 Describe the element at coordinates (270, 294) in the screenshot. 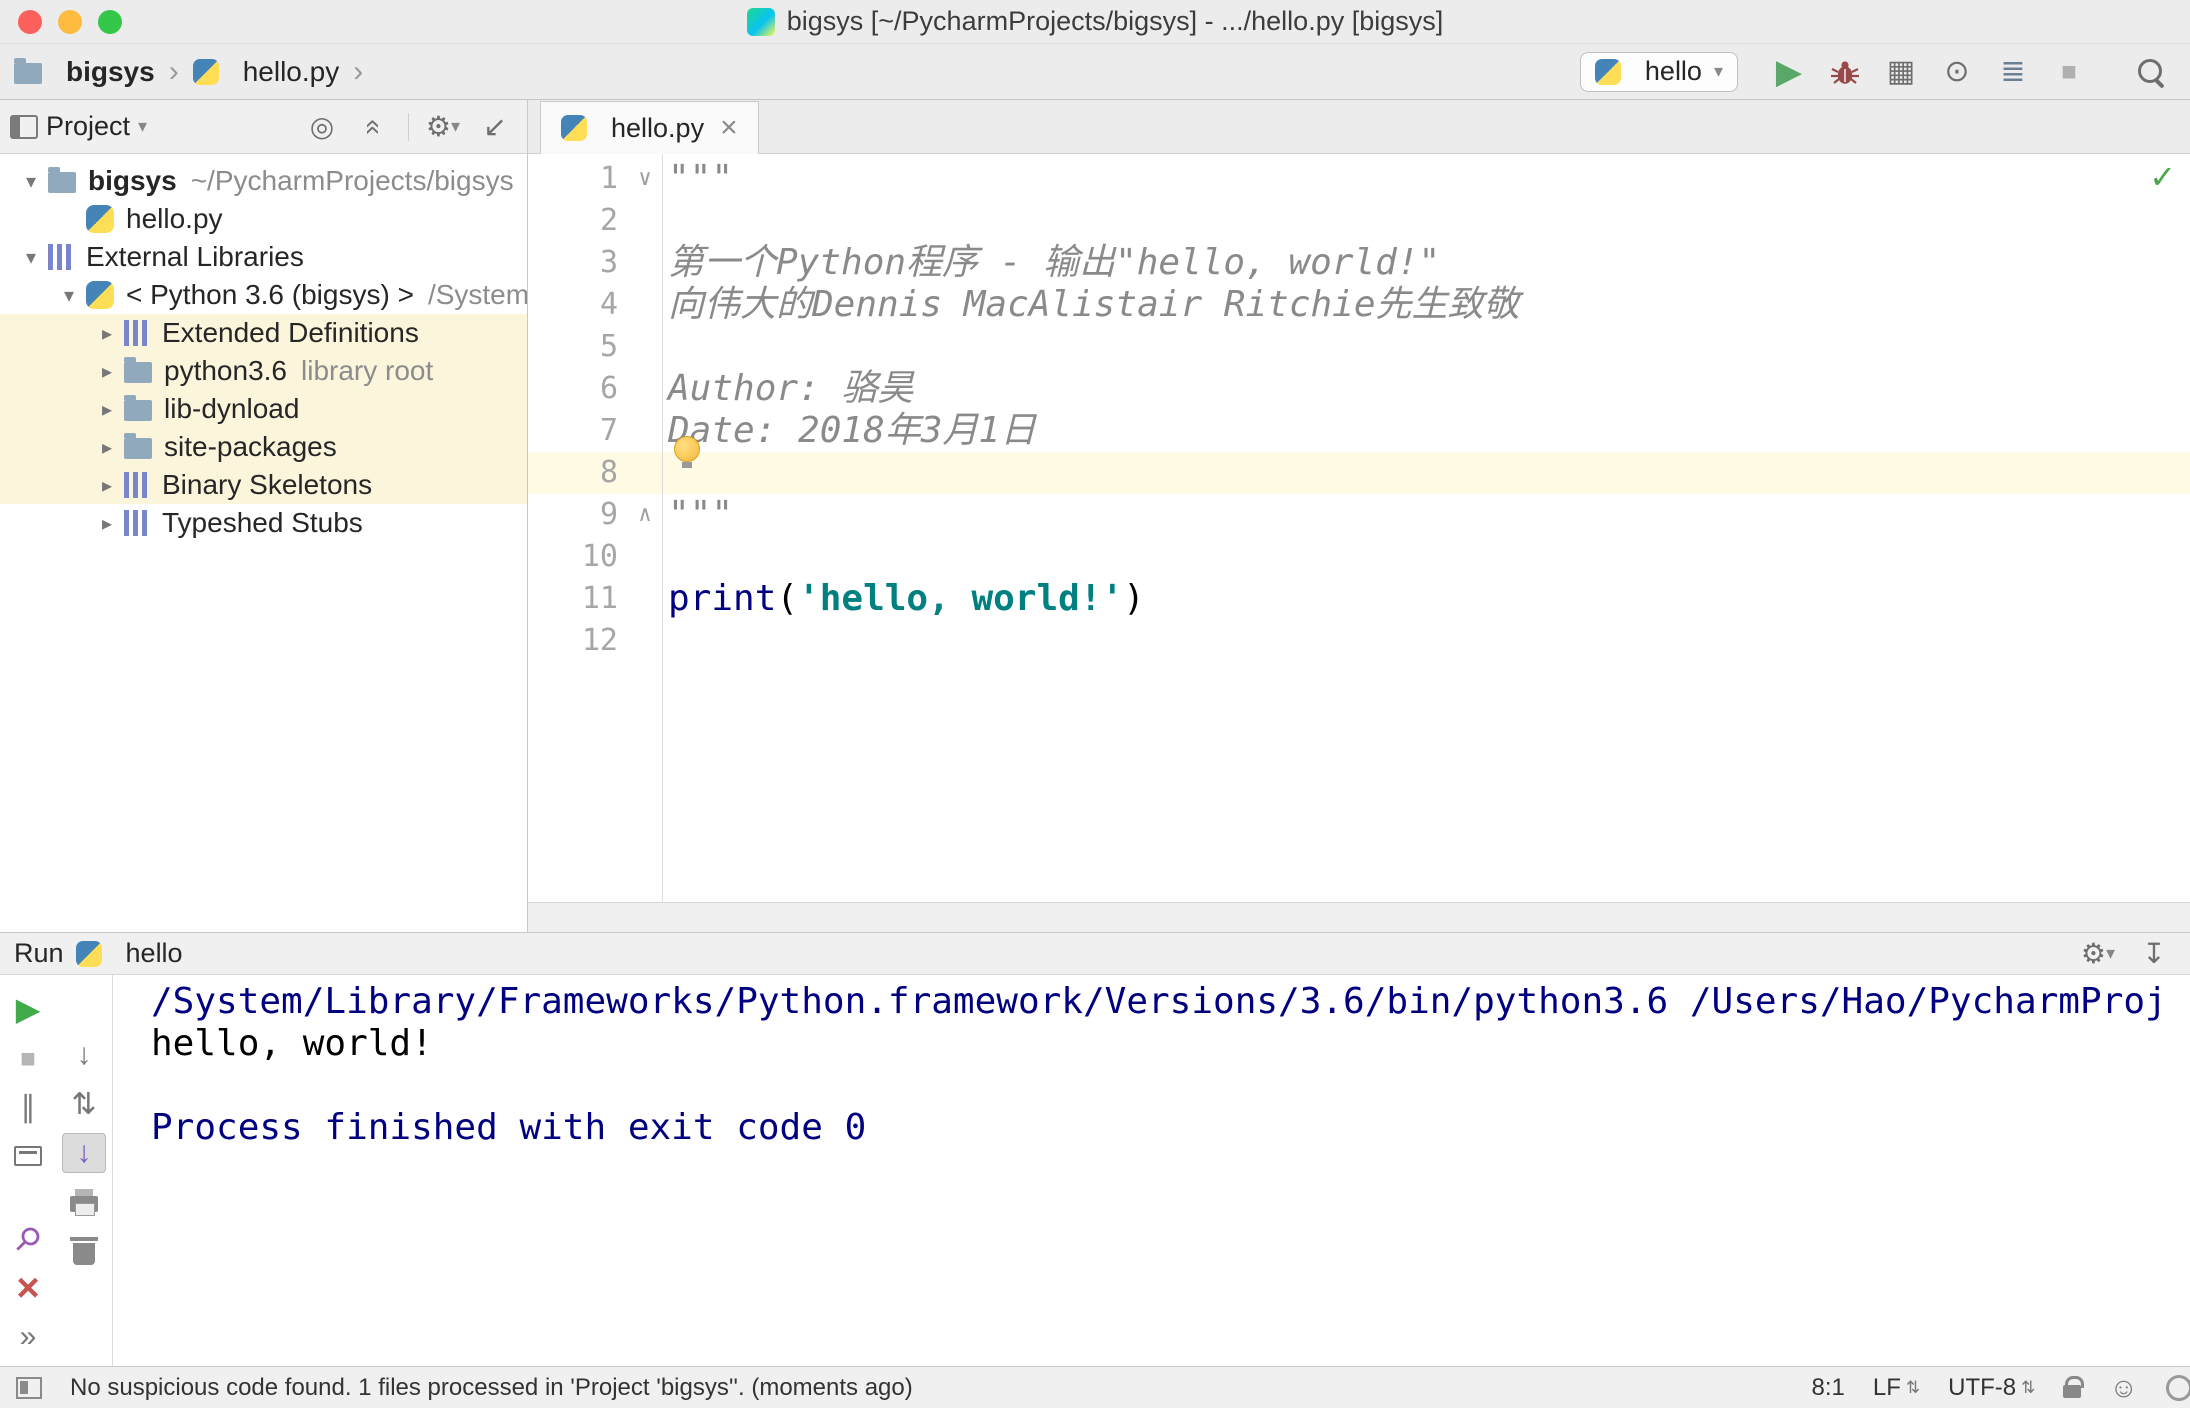

I see `tree-item-label: < Python 3.6 (bigsys) >` at that location.